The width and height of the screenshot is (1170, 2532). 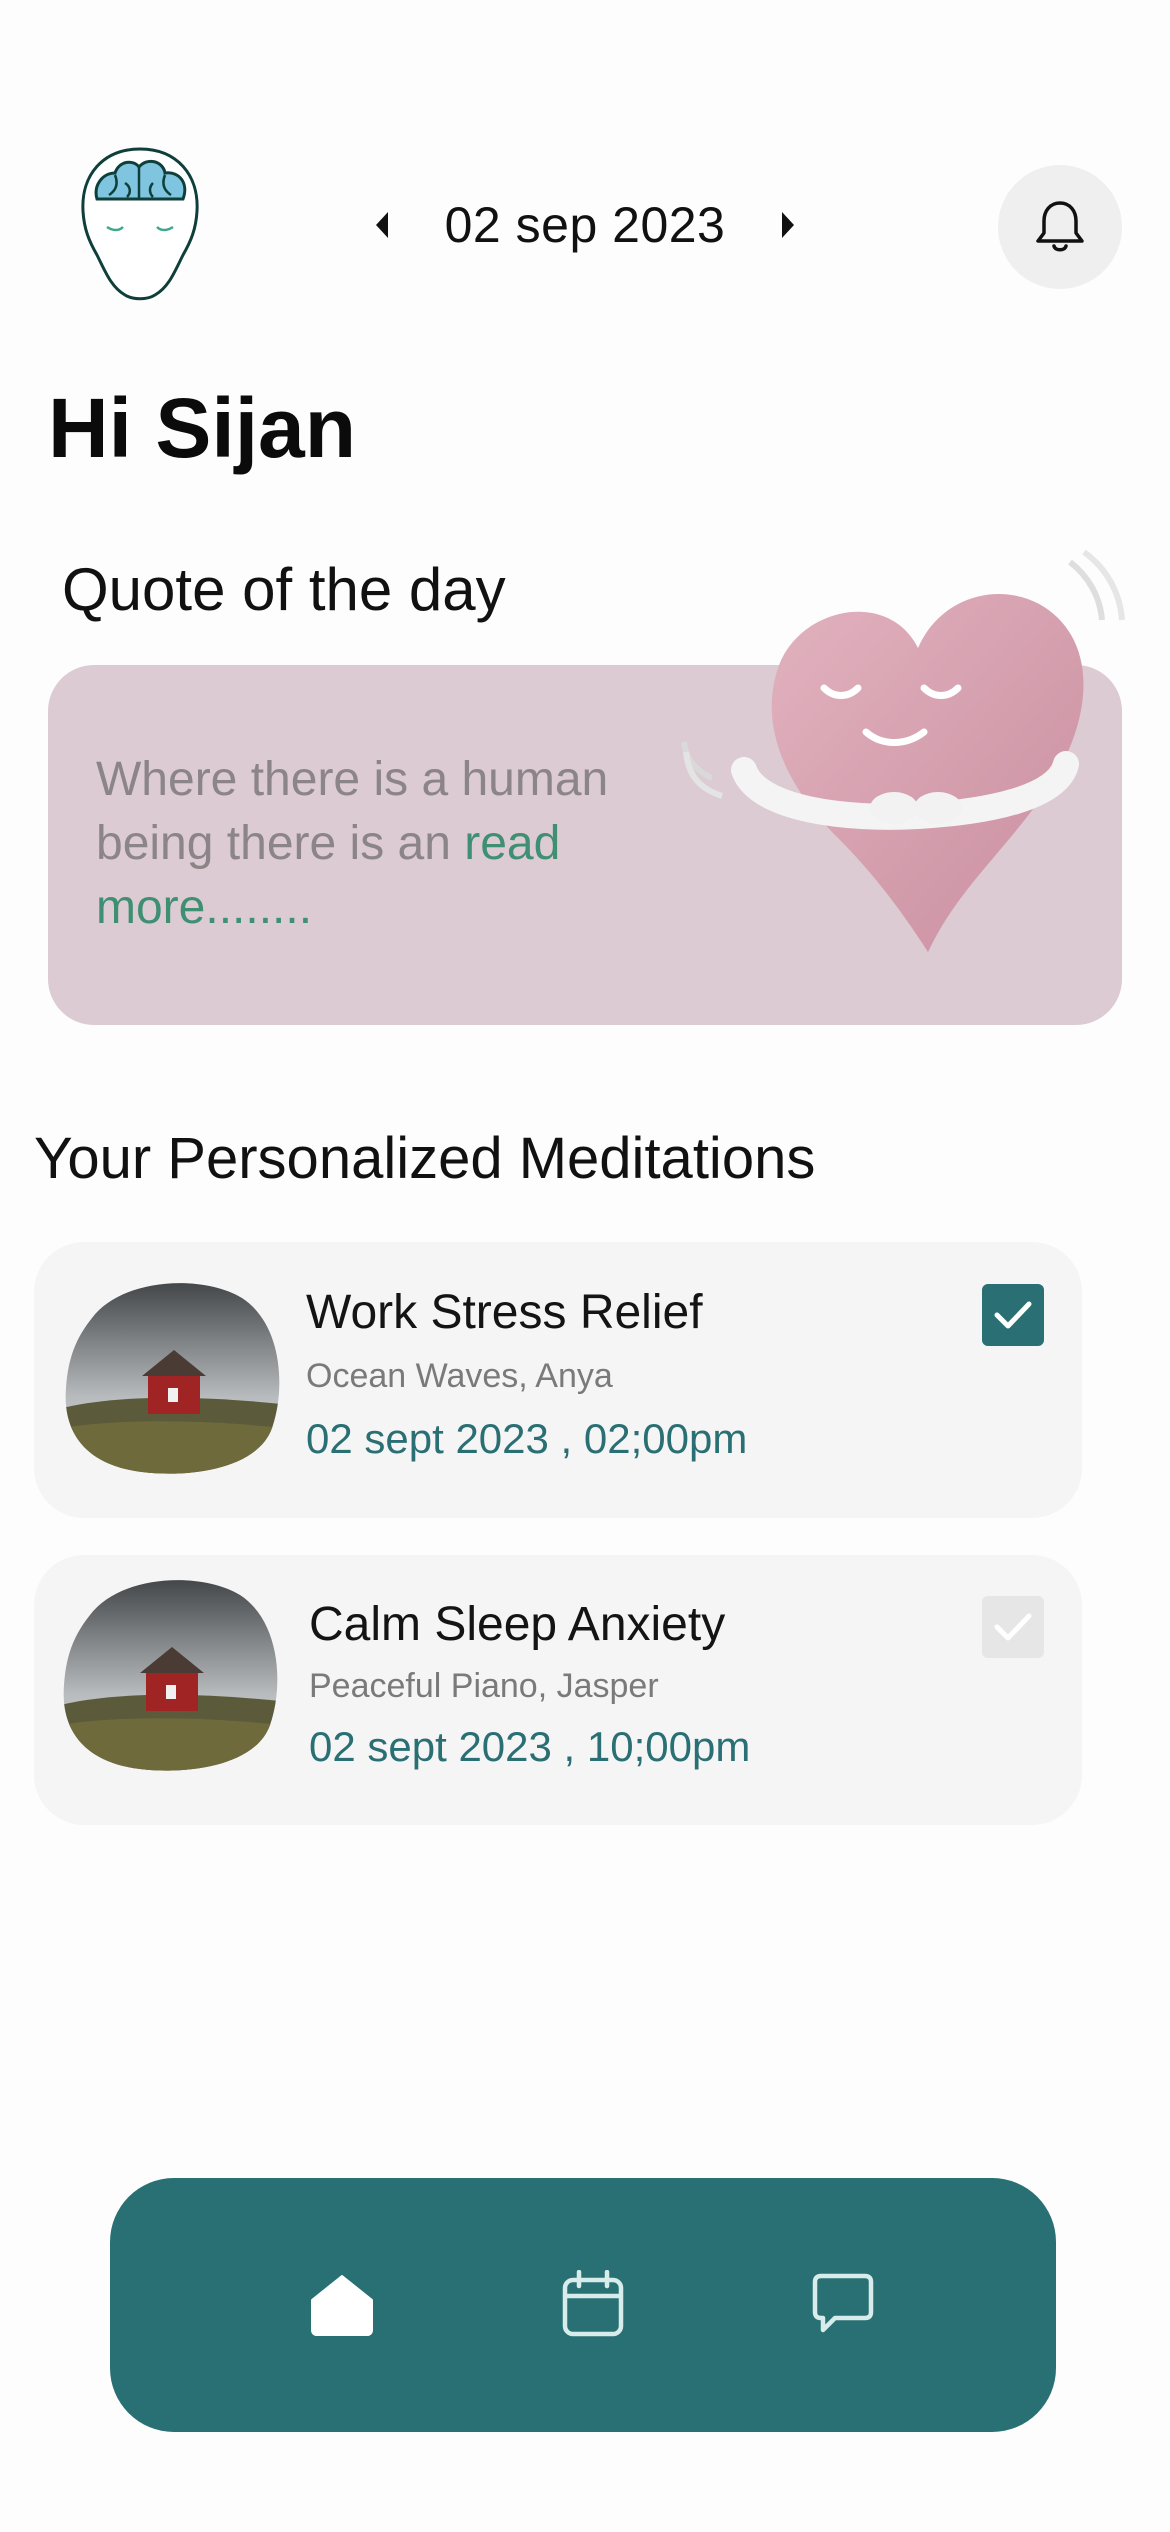 I want to click on meditation-checkbox-checked, so click(x=1013, y=1315).